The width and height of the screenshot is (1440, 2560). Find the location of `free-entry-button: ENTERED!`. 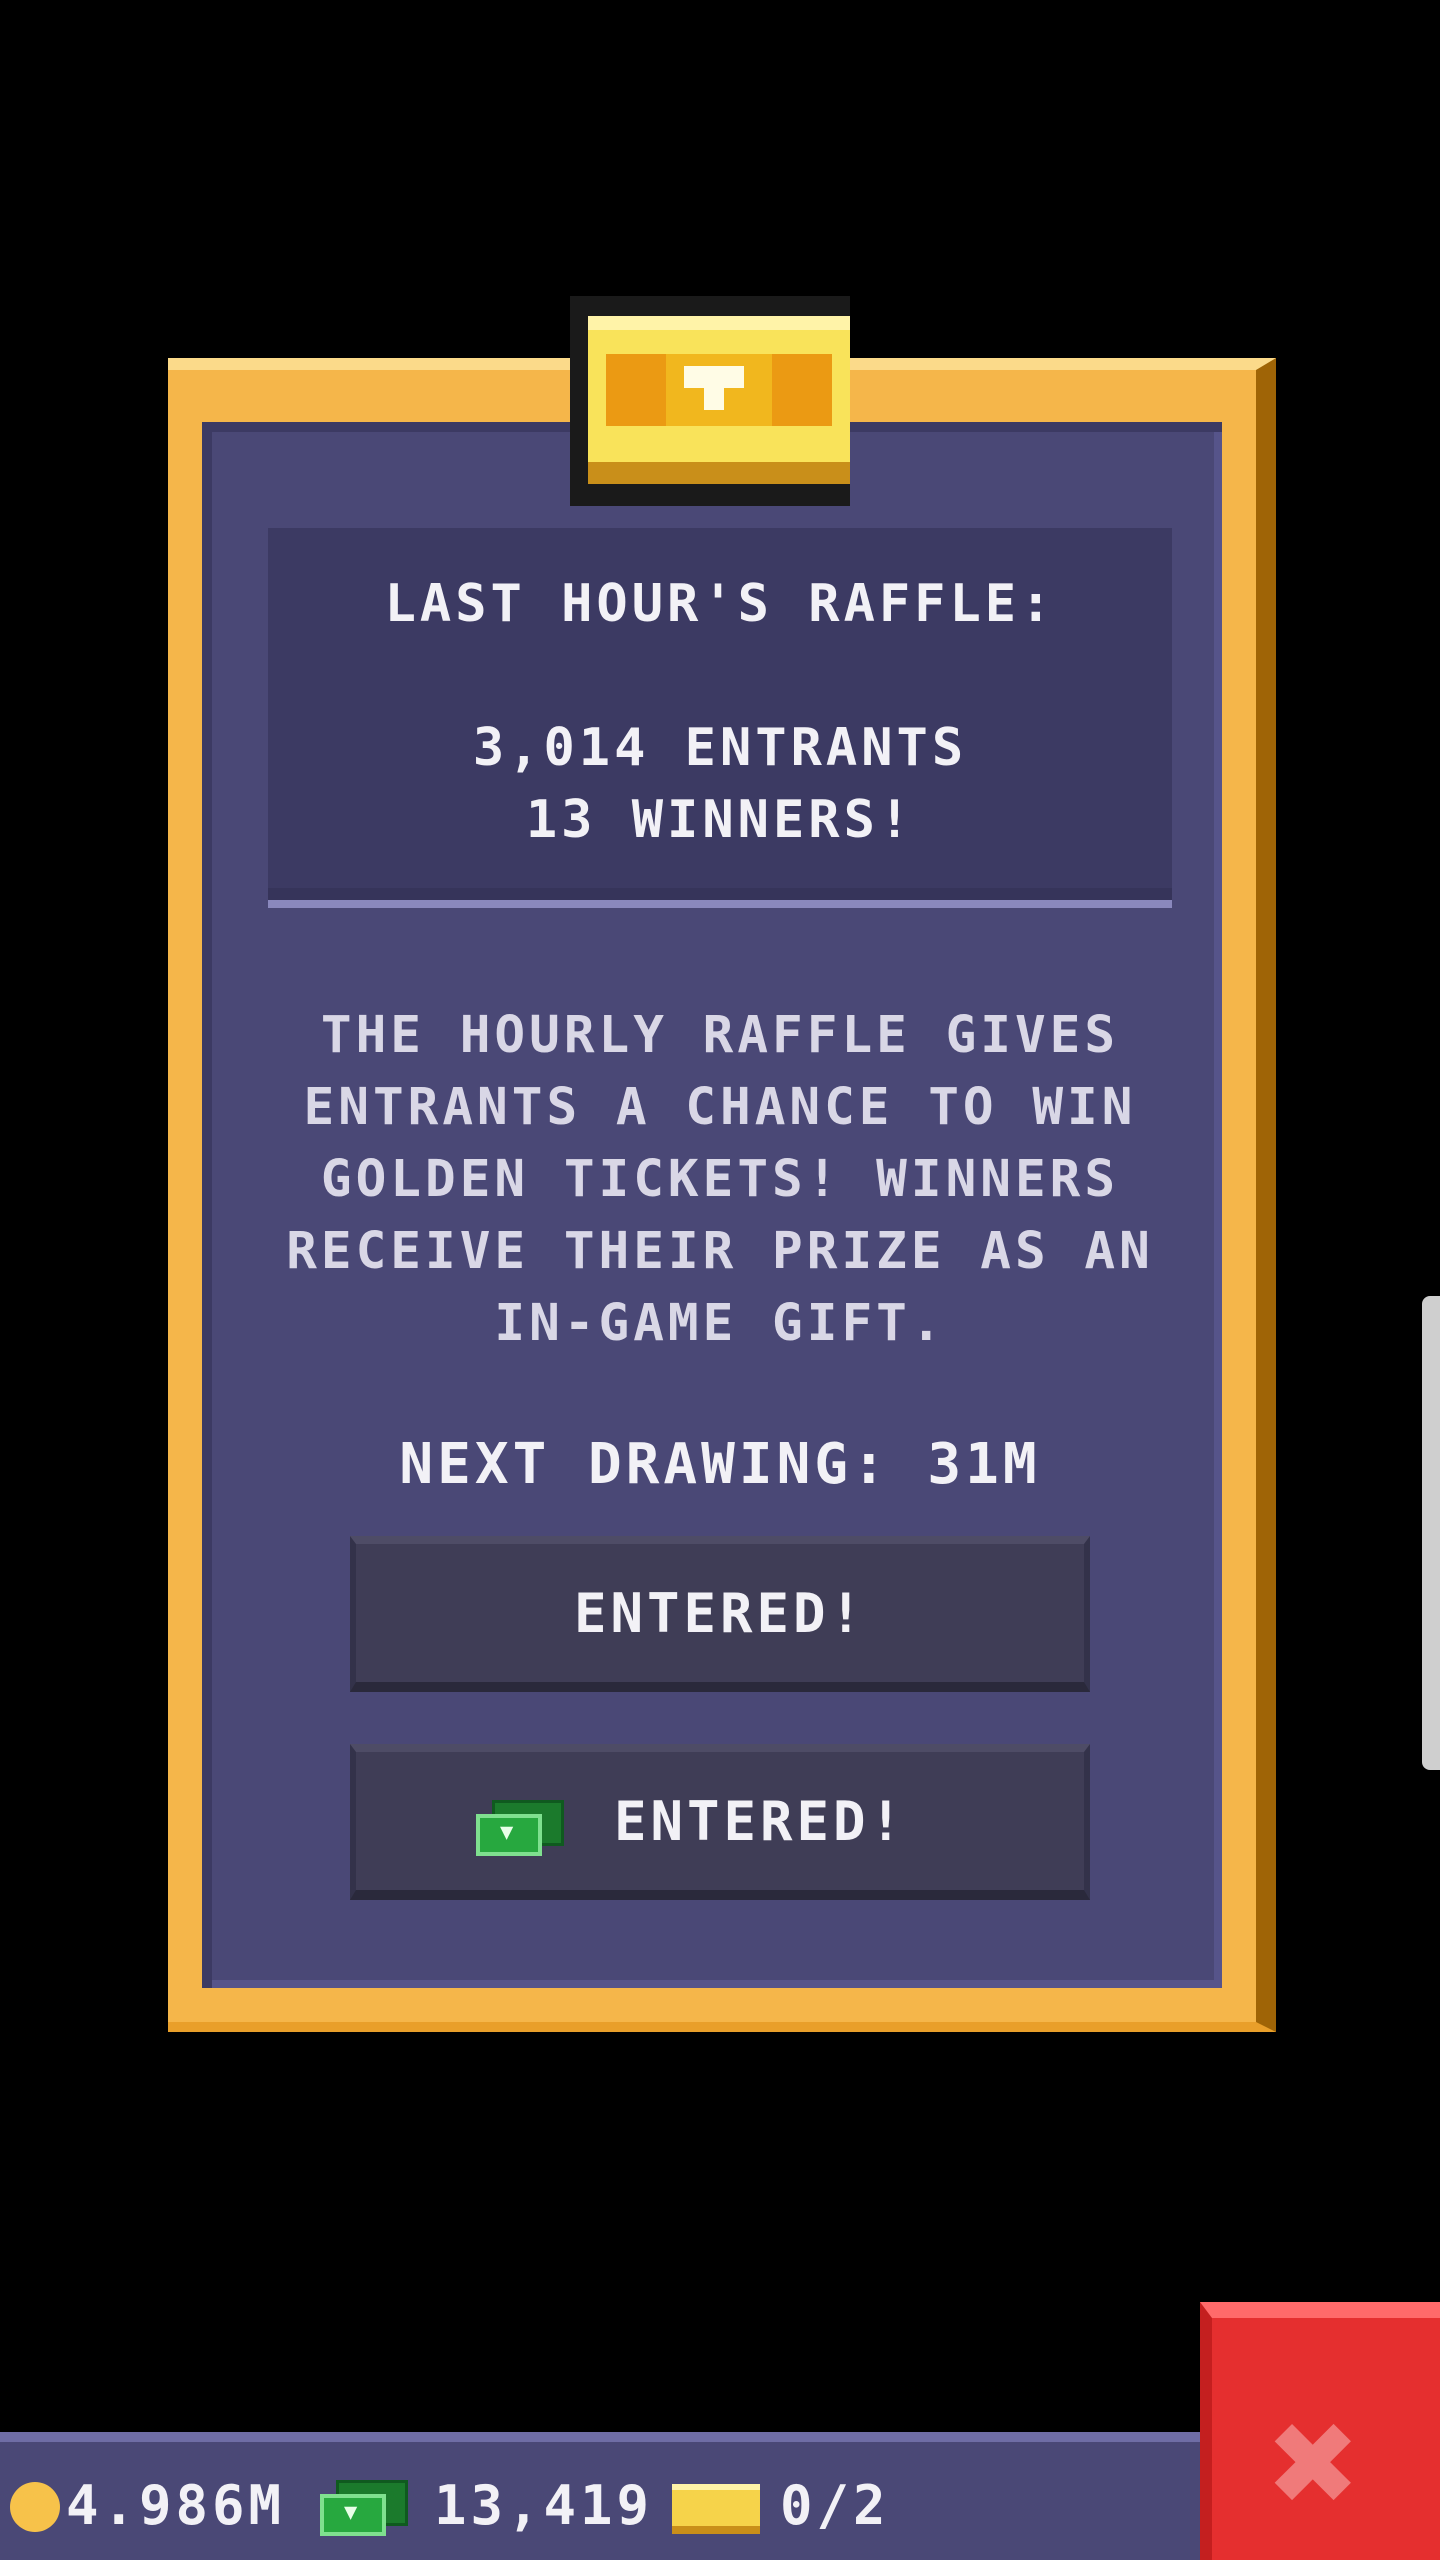

free-entry-button: ENTERED! is located at coordinates (720, 1614).